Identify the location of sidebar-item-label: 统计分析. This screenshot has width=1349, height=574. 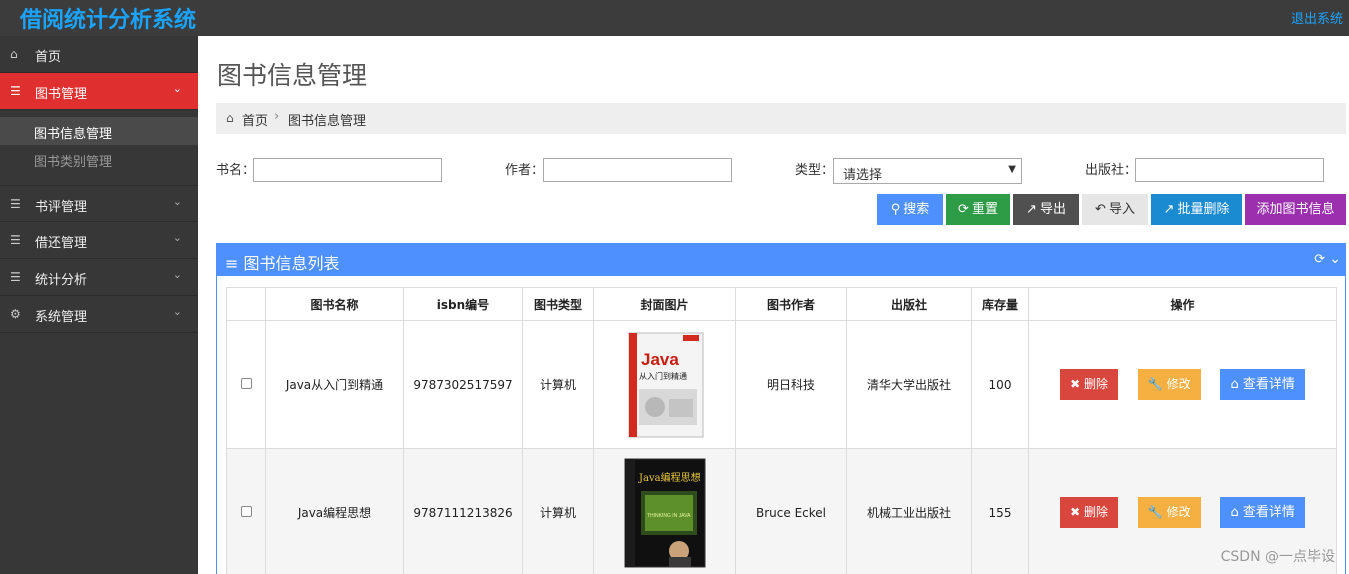
(61, 280).